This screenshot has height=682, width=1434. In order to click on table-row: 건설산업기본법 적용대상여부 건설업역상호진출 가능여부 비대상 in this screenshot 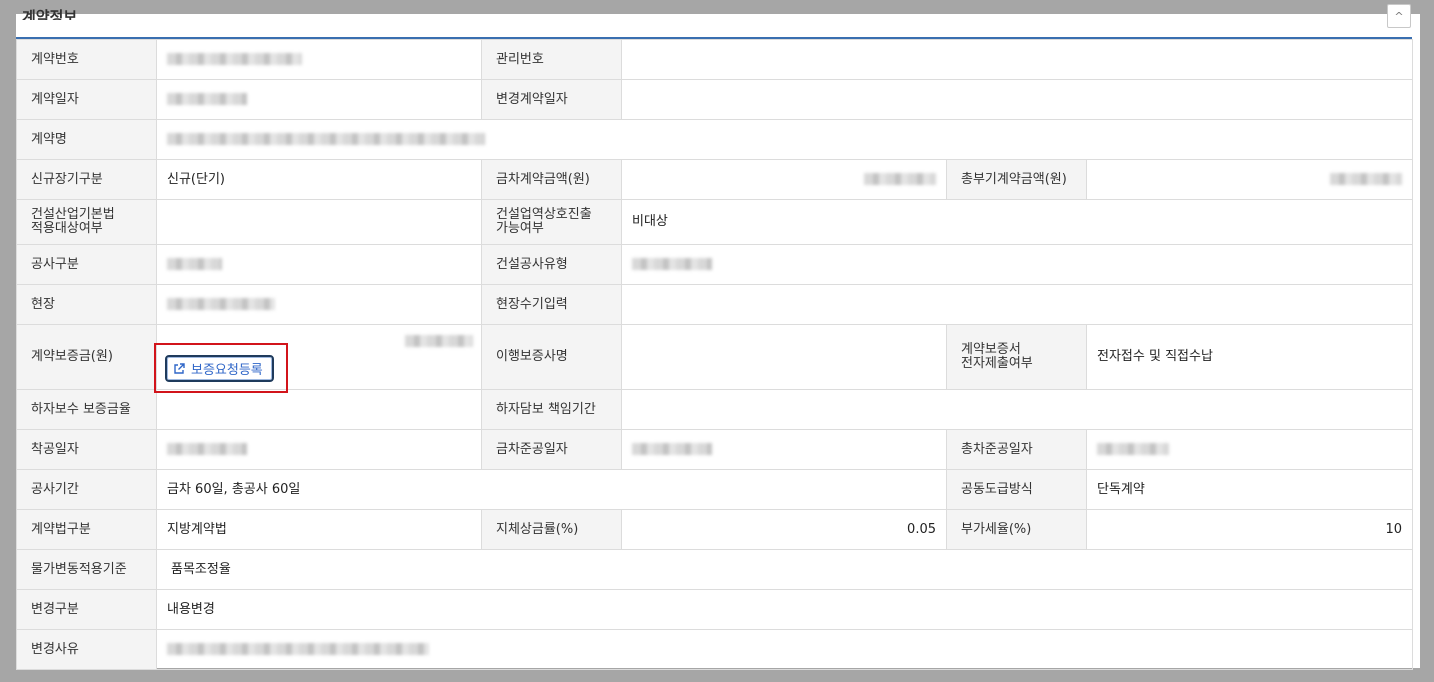, I will do `click(714, 222)`.